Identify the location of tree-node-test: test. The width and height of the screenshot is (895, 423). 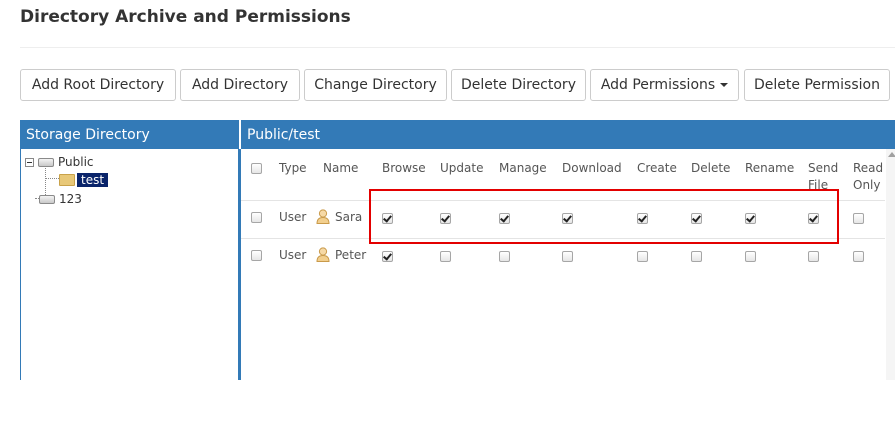
(84, 180).